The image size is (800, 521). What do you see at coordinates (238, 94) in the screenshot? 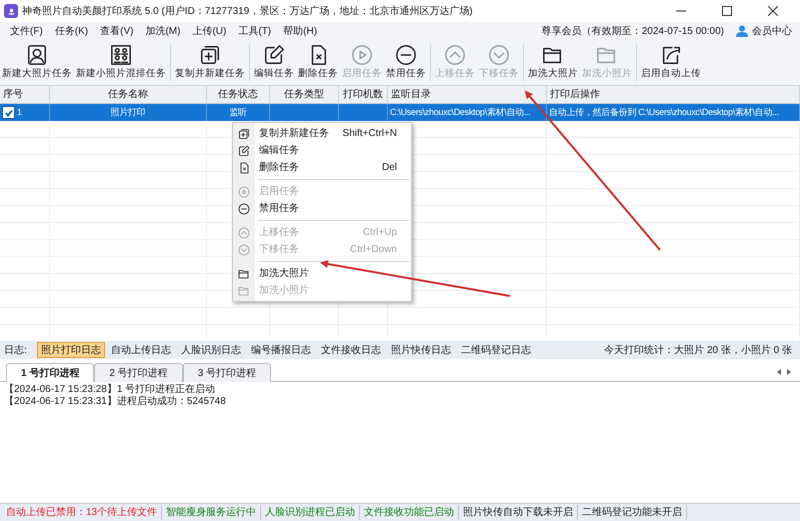
I see `column-header: 任务状态` at bounding box center [238, 94].